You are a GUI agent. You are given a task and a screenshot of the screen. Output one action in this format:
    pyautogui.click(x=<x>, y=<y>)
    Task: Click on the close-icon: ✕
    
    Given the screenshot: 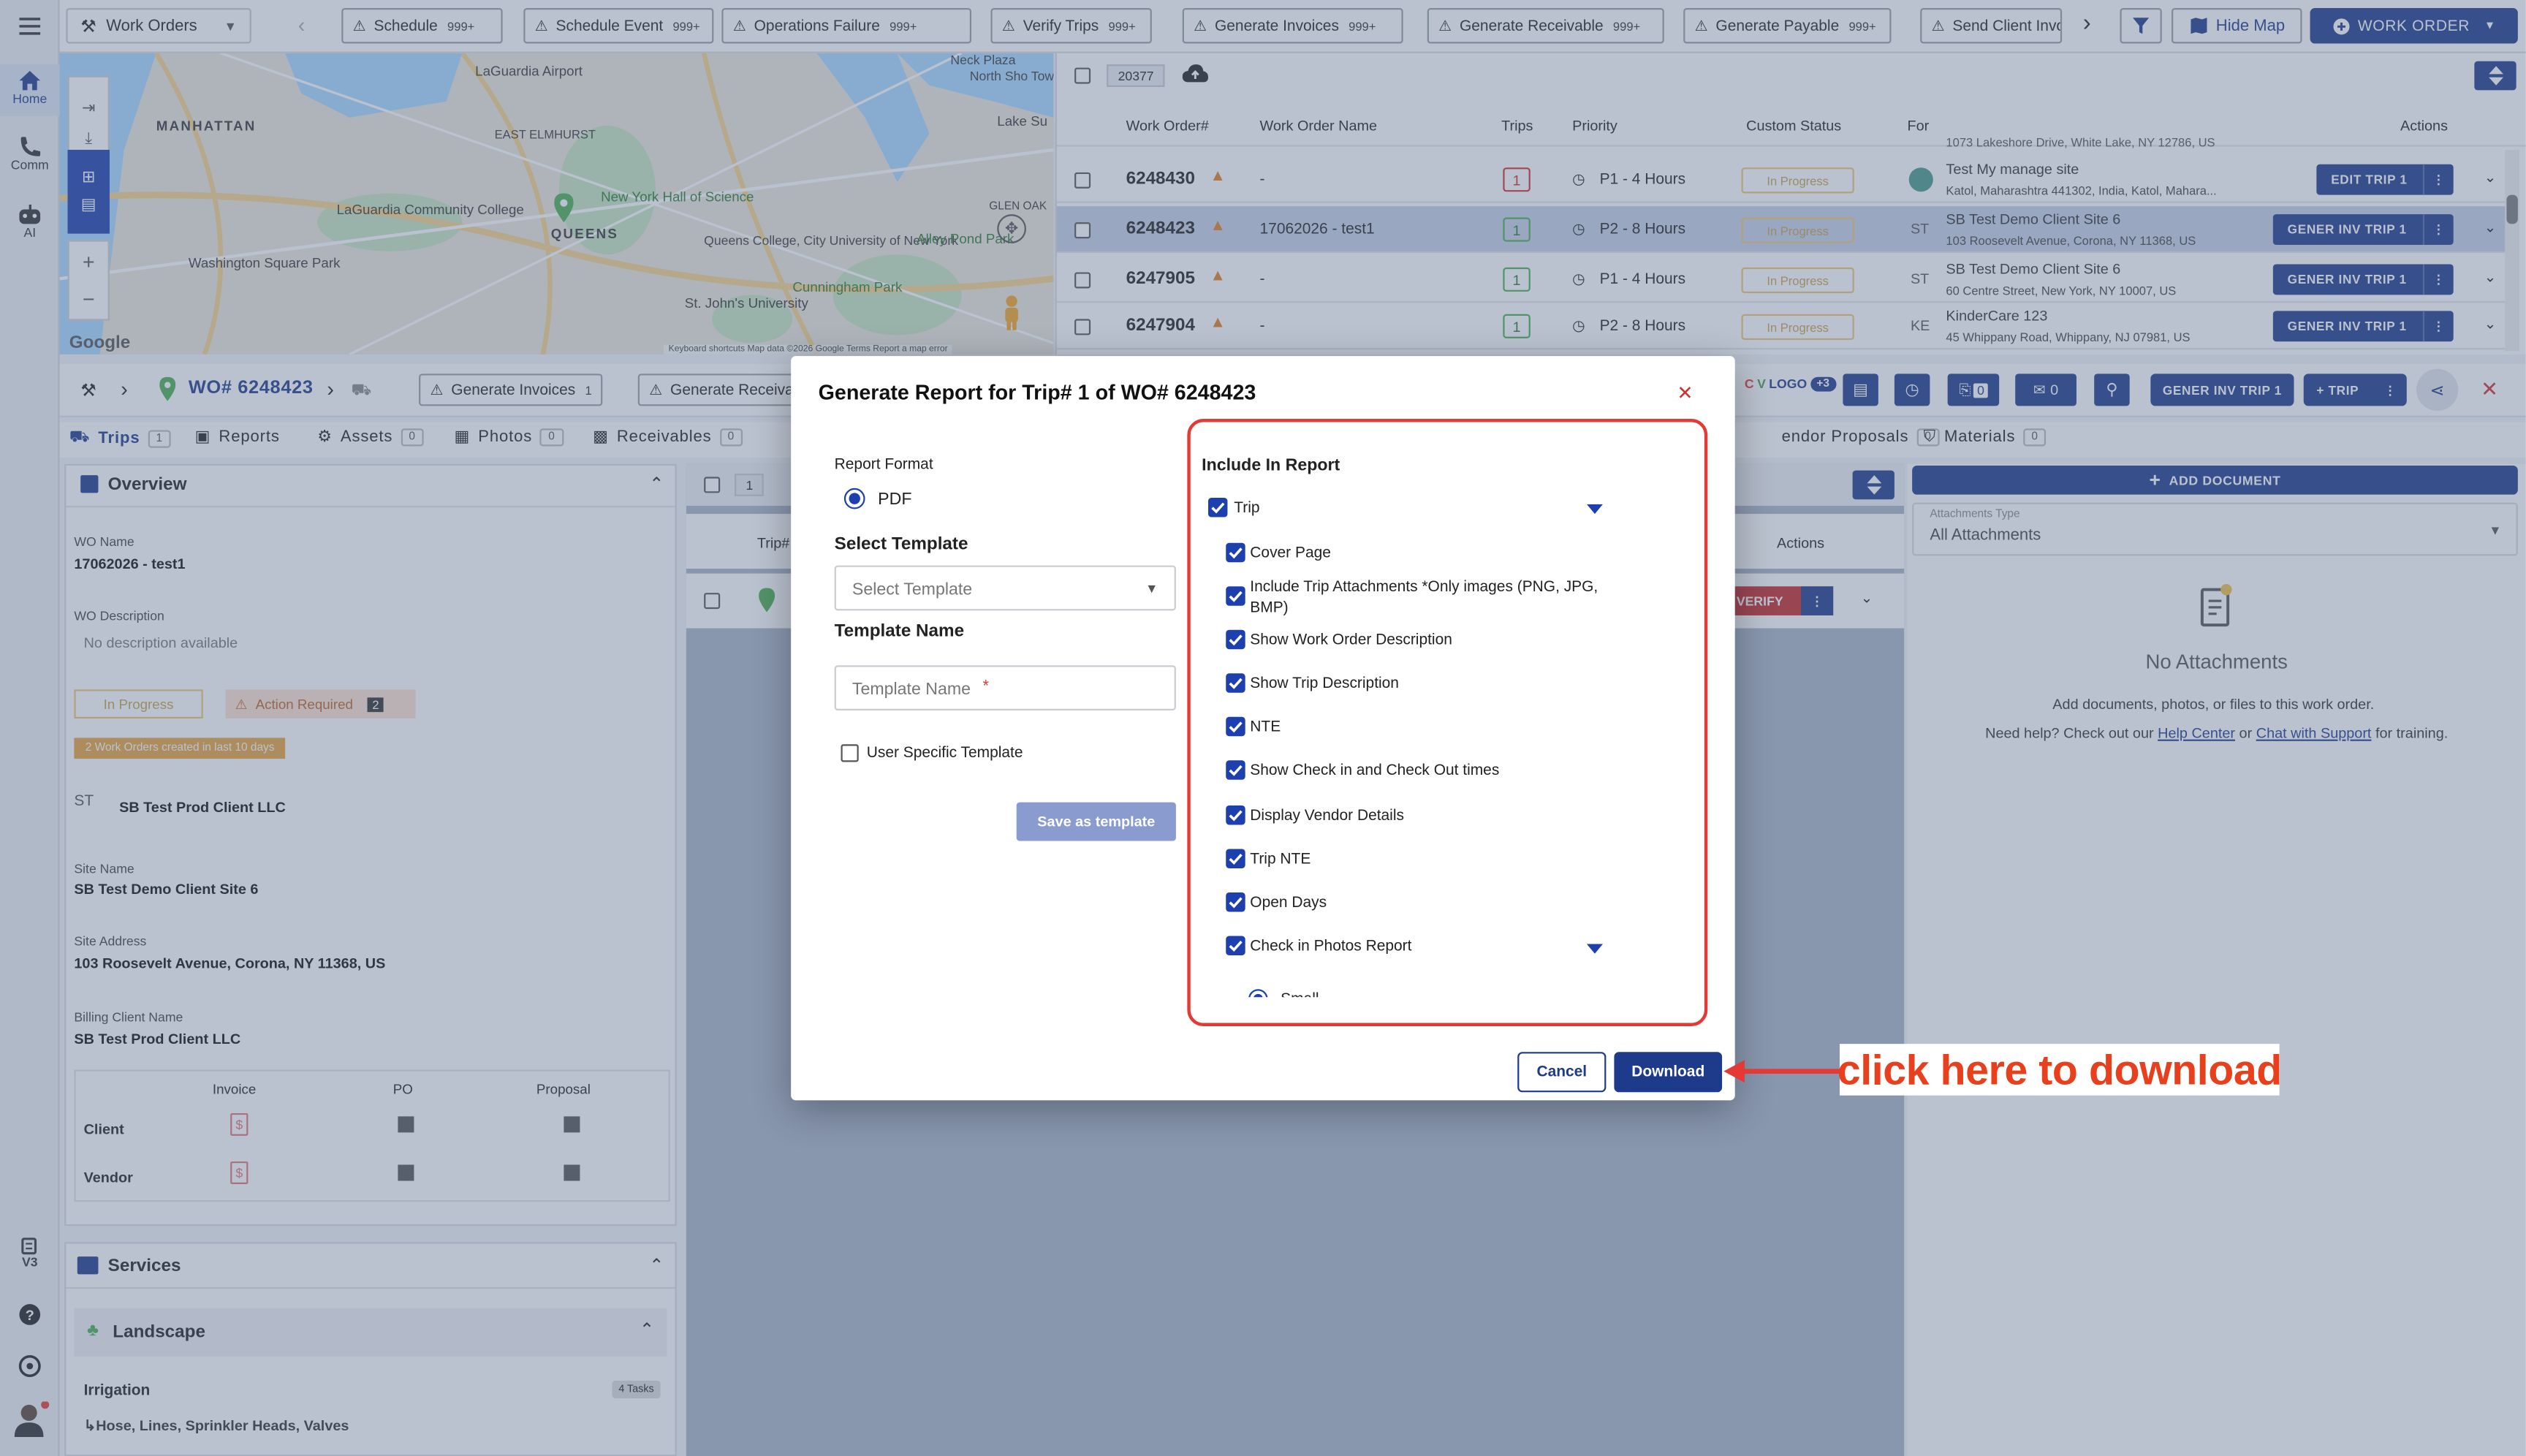 What is the action you would take?
    pyautogui.click(x=1685, y=393)
    